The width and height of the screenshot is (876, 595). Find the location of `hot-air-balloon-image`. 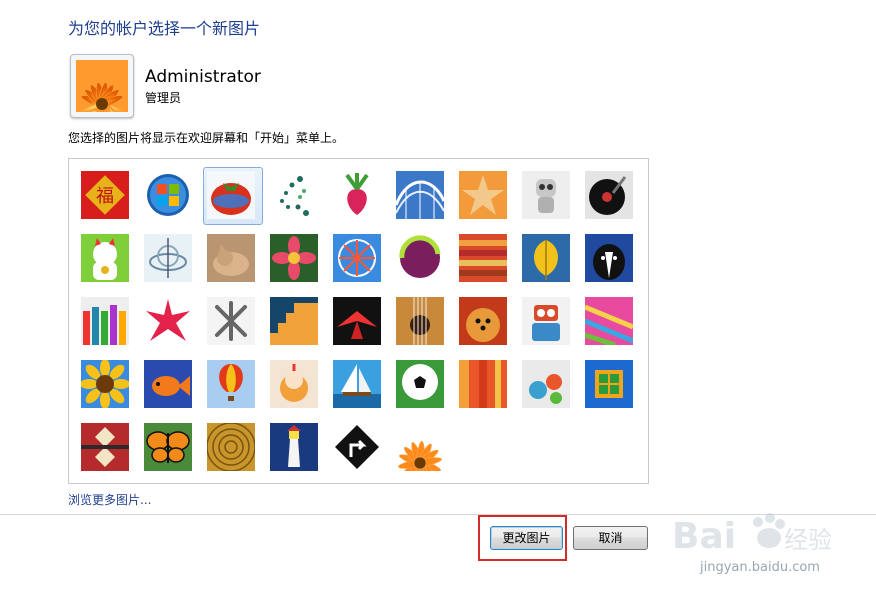

hot-air-balloon-image is located at coordinates (231, 384).